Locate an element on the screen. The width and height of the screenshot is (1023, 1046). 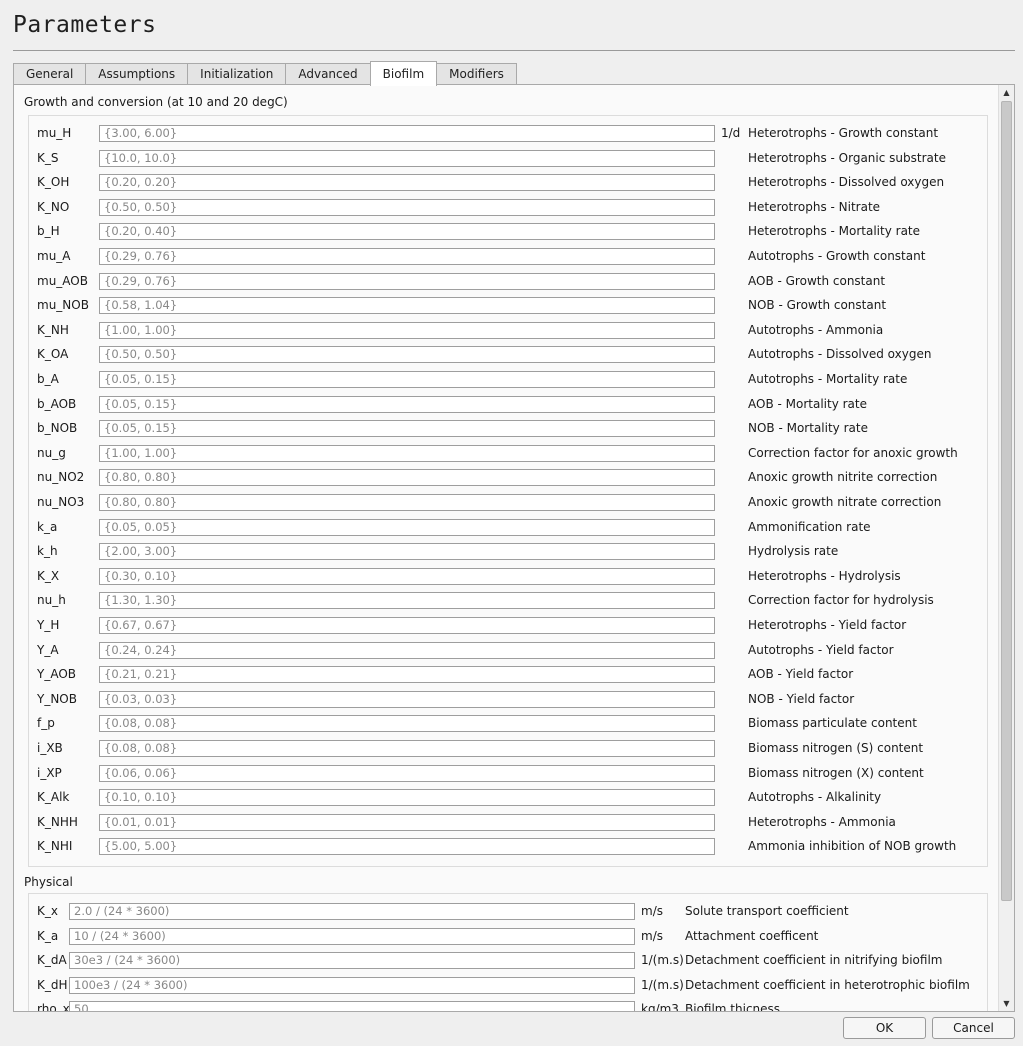
parameter-row: K_X {0.30, 0.10} Heterotrophs - Hydrolysis is located at coordinates (508, 577).